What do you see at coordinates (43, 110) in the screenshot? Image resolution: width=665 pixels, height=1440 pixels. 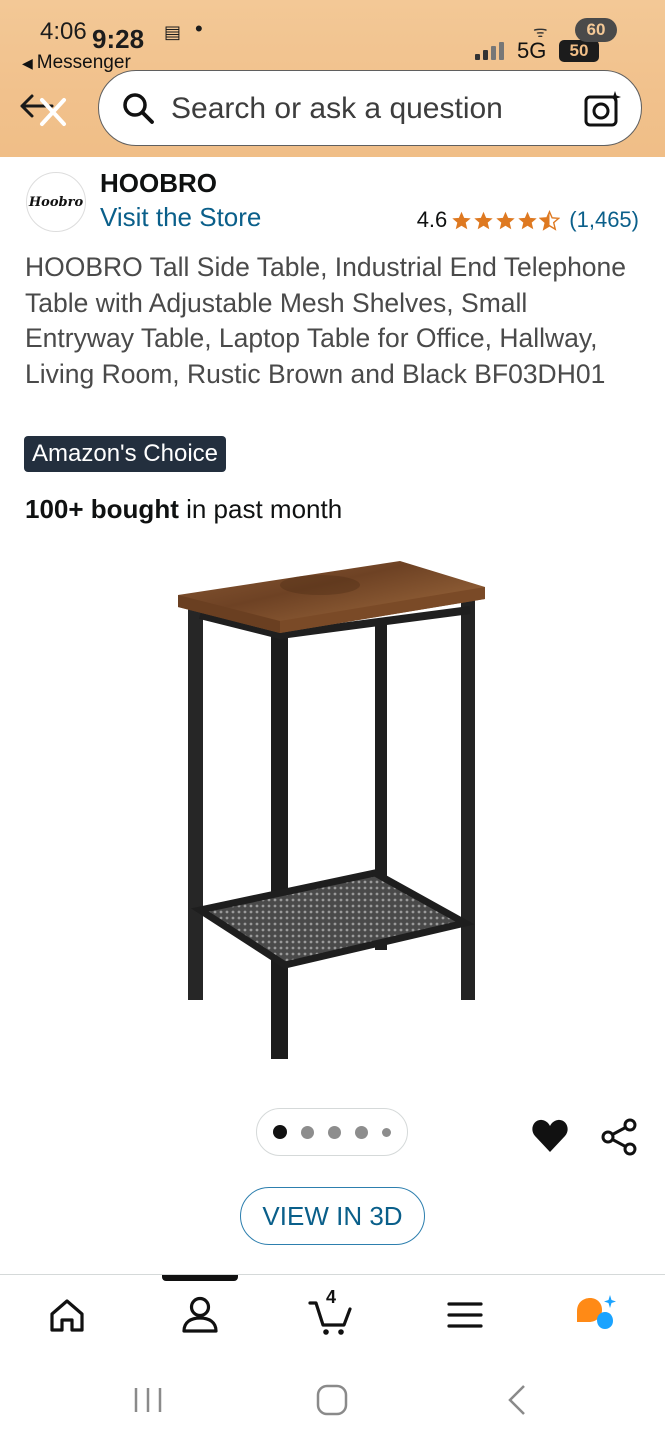 I see `back-close-icon` at bounding box center [43, 110].